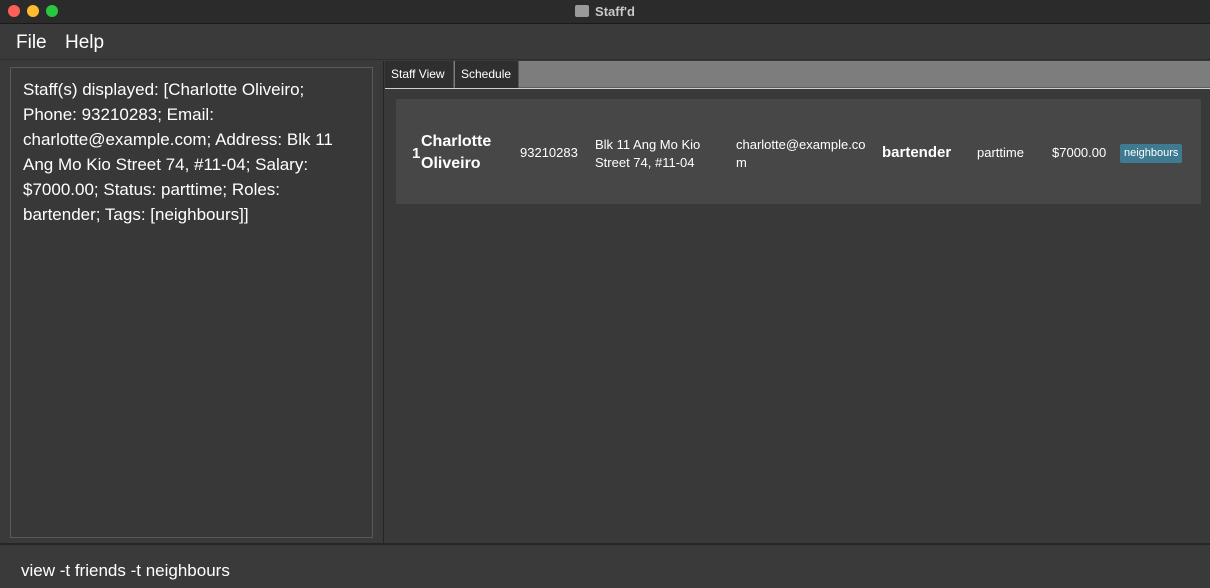  What do you see at coordinates (582, 11) in the screenshot?
I see `app-icon` at bounding box center [582, 11].